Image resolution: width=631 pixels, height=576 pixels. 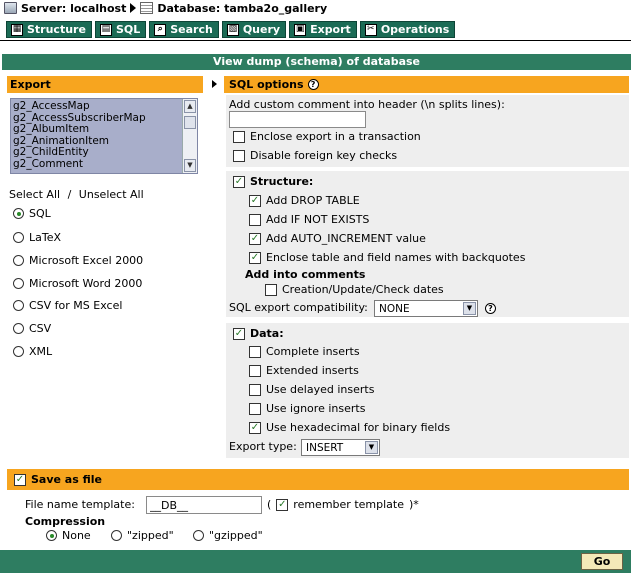 What do you see at coordinates (239, 181) in the screenshot?
I see `structure-checkbox: ✓` at bounding box center [239, 181].